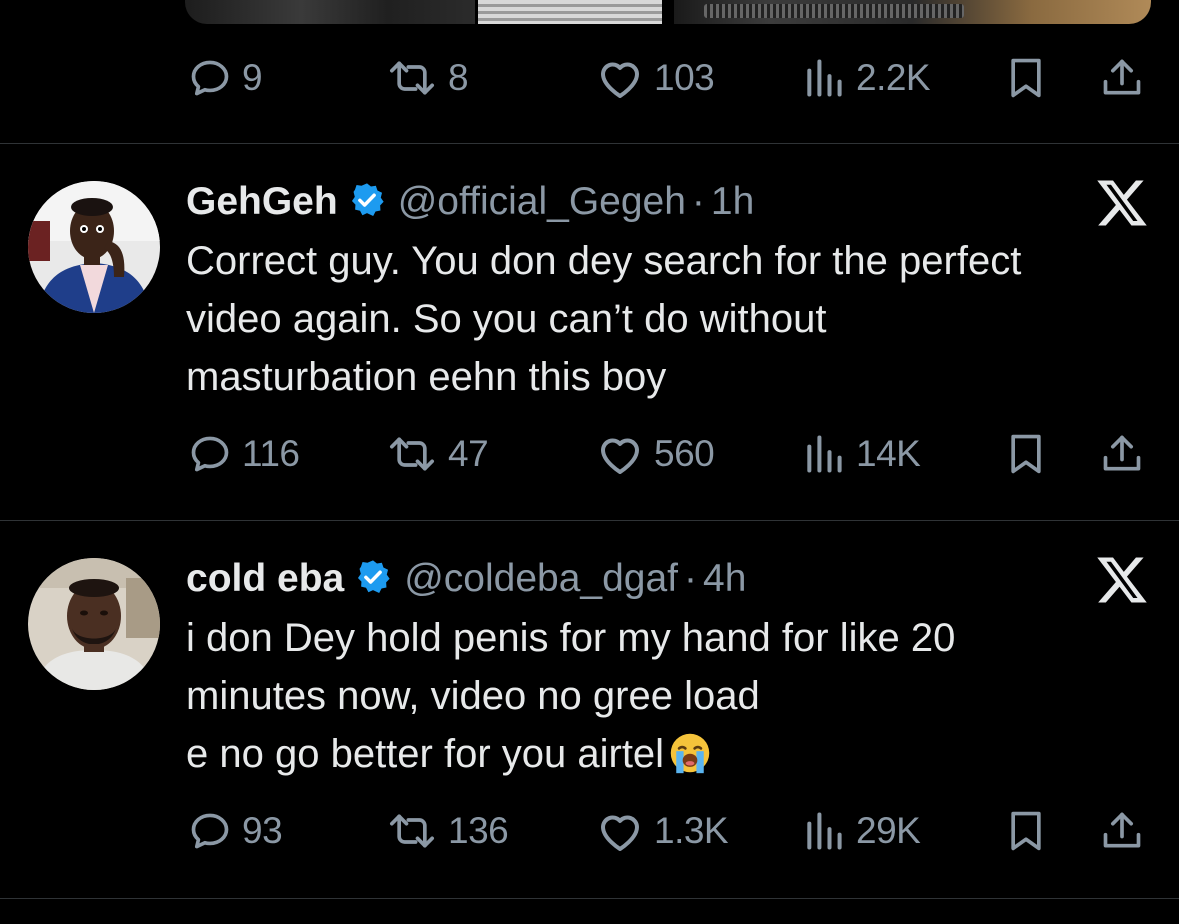  Describe the element at coordinates (888, 453) in the screenshot. I see `views-count: 14K` at that location.